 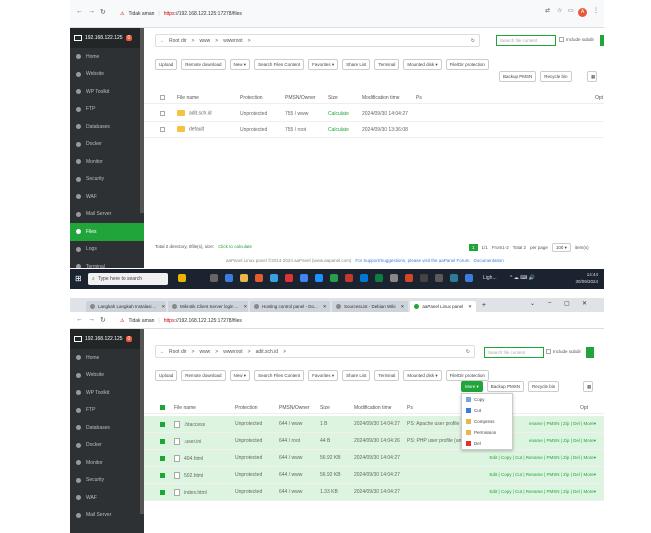 I want to click on translate-icon: ⇄, so click(x=547, y=10).